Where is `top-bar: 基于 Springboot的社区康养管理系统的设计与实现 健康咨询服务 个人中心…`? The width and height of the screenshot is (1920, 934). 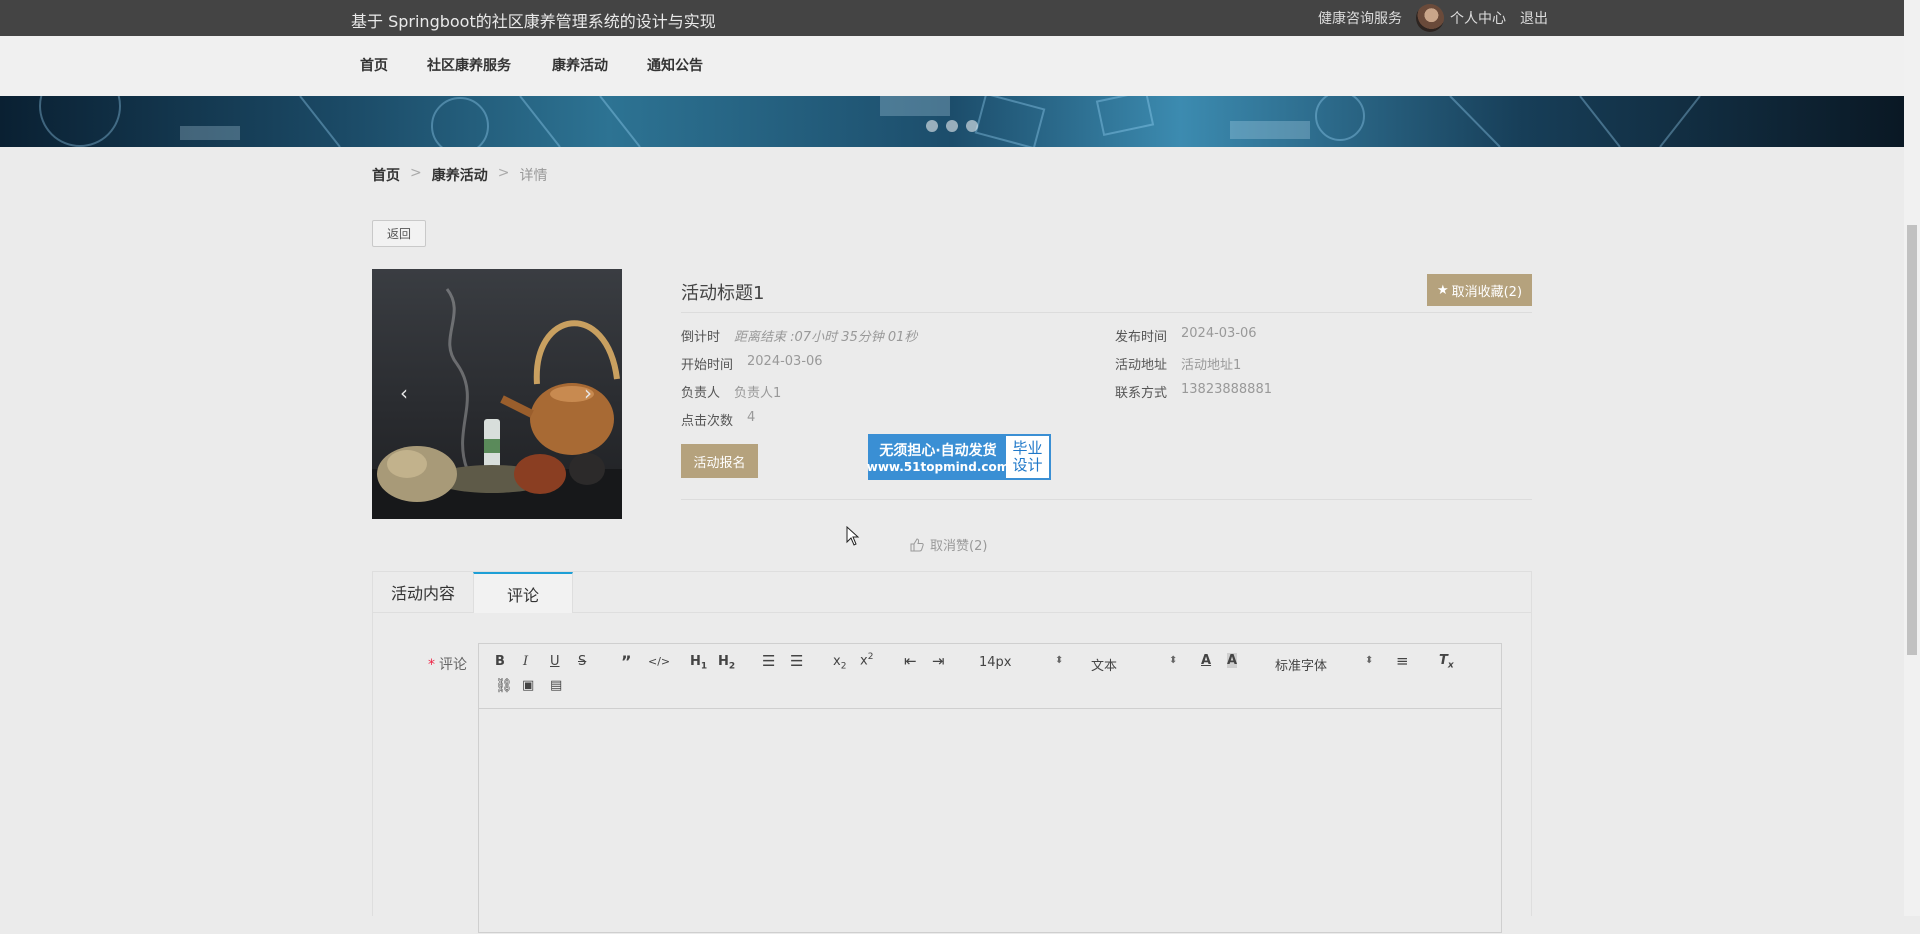 top-bar: 基于 Springboot的社区康养管理系统的设计与实现 健康咨询服务 个人中心… is located at coordinates (952, 18).